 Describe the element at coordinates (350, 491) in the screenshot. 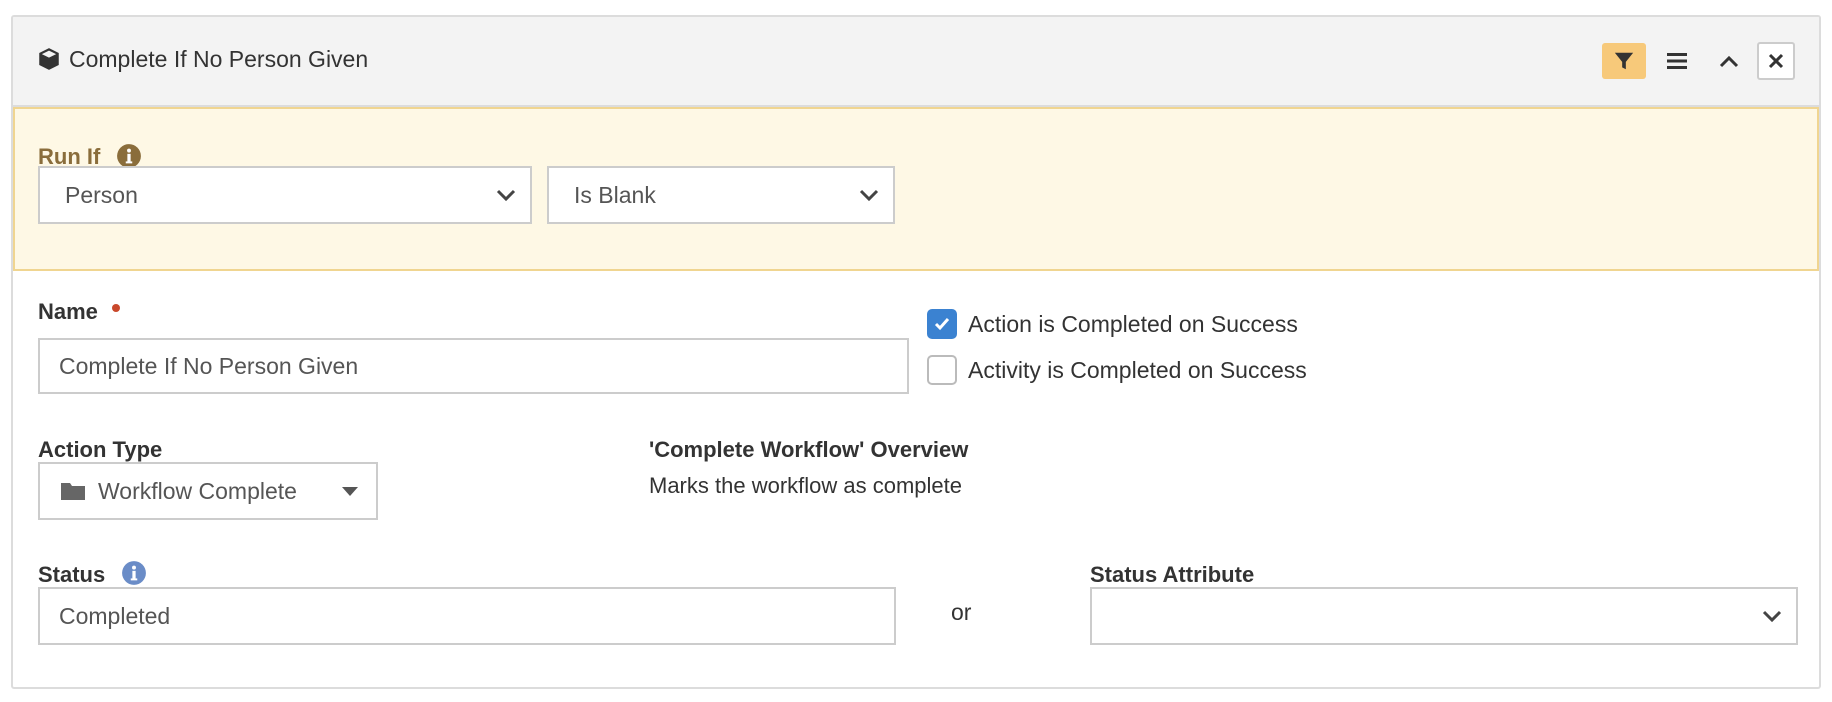

I see `caret-down-icon` at that location.